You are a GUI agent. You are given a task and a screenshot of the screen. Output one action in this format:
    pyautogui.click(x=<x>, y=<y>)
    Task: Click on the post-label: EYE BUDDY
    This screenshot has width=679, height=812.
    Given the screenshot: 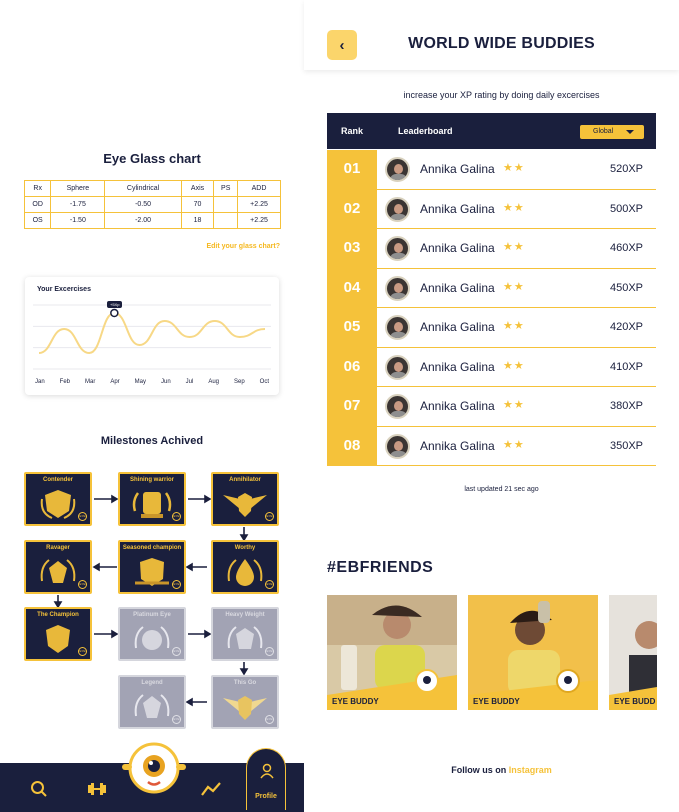 What is the action you would take?
    pyautogui.click(x=496, y=701)
    